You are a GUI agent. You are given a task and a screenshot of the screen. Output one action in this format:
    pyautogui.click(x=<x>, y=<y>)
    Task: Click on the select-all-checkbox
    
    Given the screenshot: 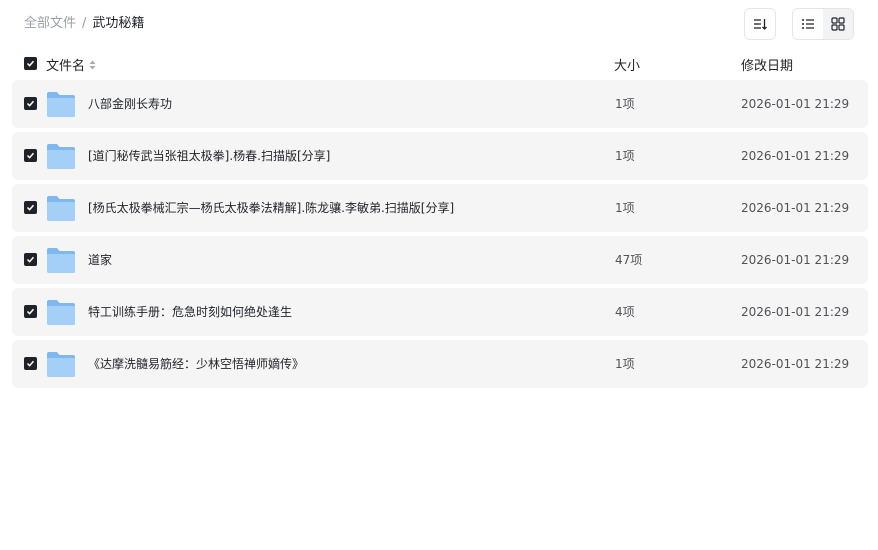 What is the action you would take?
    pyautogui.click(x=30, y=63)
    